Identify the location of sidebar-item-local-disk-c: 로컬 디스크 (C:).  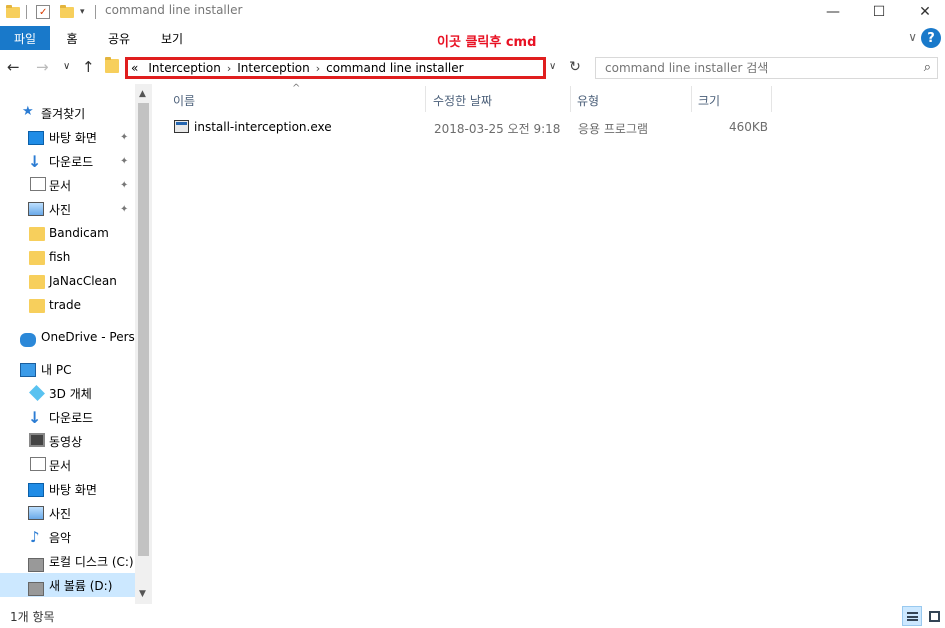
(67, 561).